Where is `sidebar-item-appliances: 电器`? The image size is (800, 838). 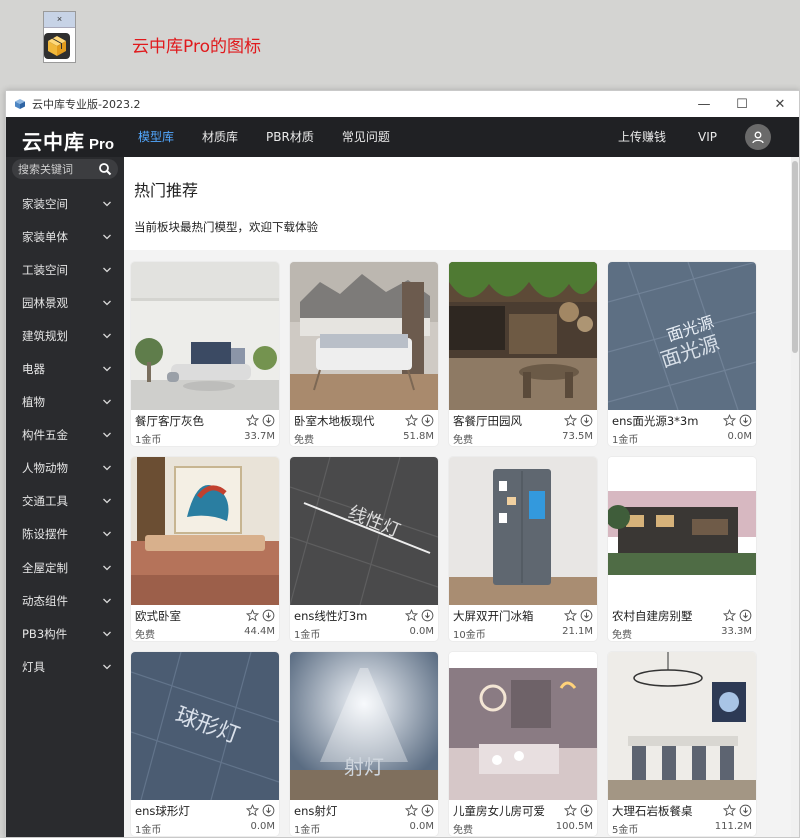 sidebar-item-appliances: 电器 is located at coordinates (65, 368).